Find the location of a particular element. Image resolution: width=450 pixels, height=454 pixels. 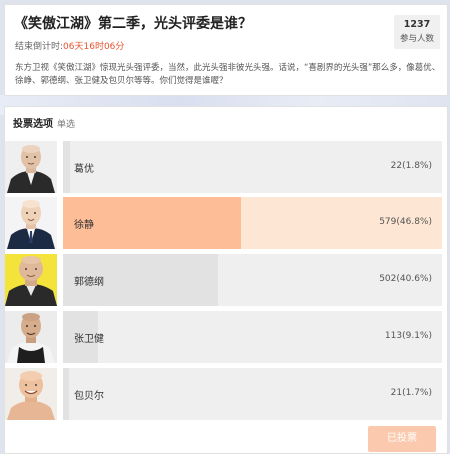

vote-option-row: 包贝尔 21(1.7%) is located at coordinates (226, 394).